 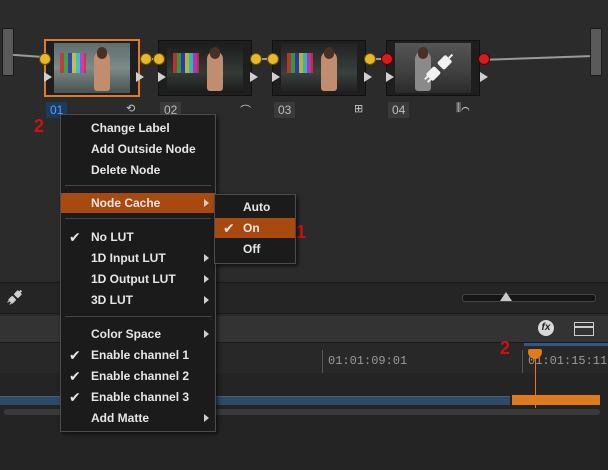 I want to click on menu-item-node-cache: Node Cache, so click(x=138, y=203).